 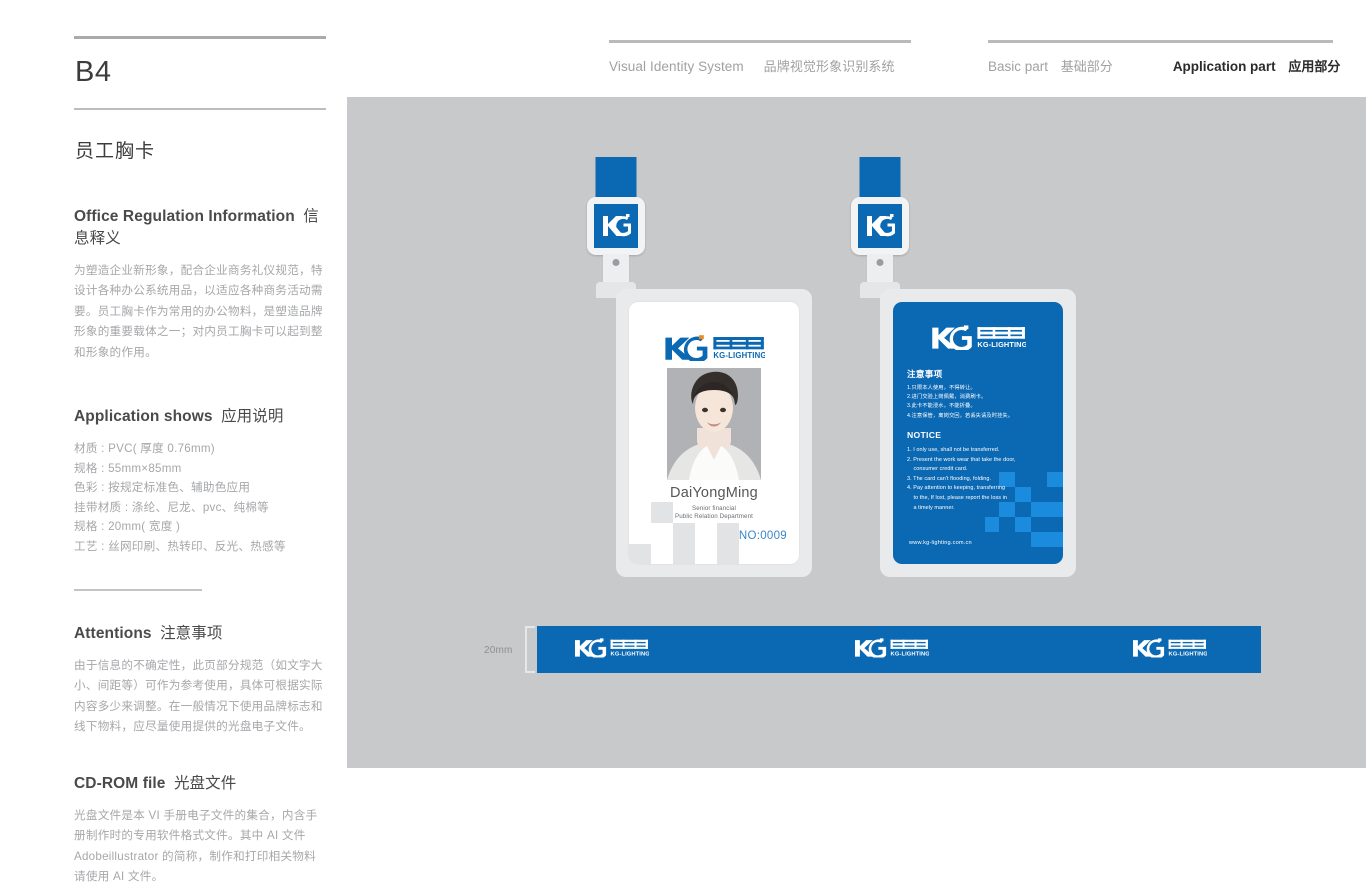 What do you see at coordinates (128, 468) in the screenshot?
I see `spec-item: 规格 : 55mm×85mm` at bounding box center [128, 468].